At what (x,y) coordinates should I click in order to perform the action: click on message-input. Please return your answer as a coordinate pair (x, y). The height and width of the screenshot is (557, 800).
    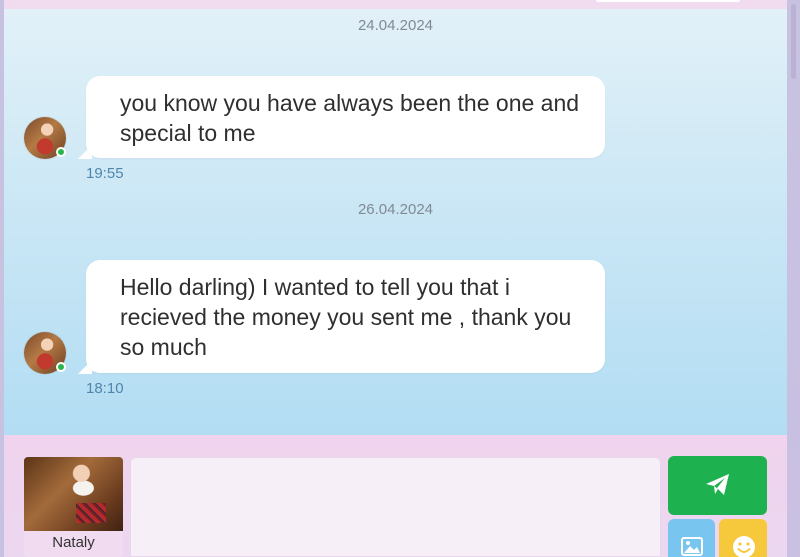
    Looking at the image, I should click on (395, 507).